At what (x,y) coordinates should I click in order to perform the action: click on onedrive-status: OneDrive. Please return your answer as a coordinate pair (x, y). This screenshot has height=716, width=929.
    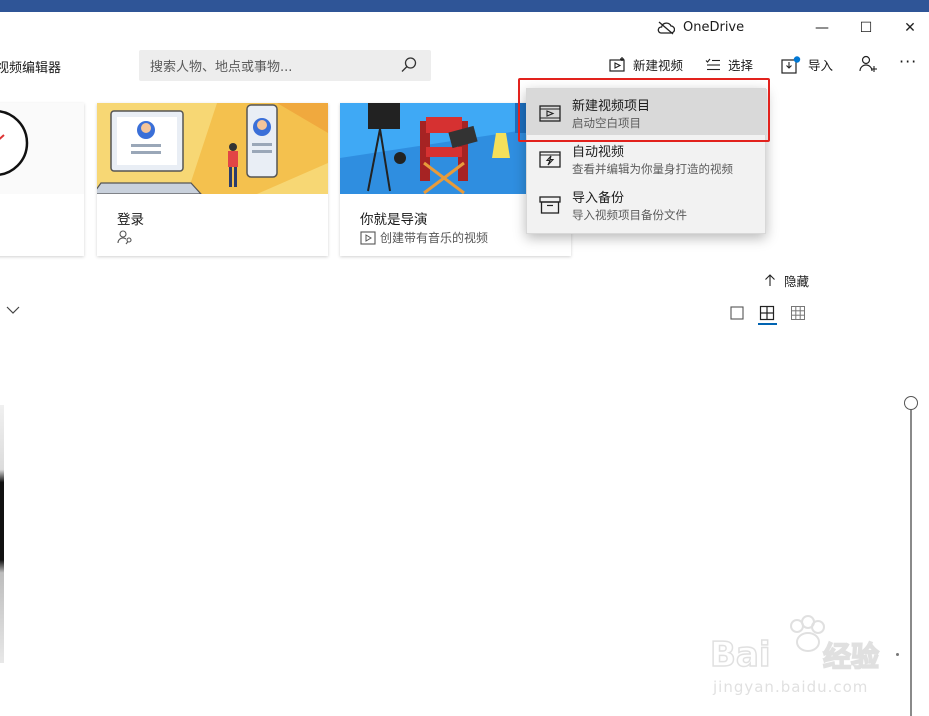
    Looking at the image, I should click on (700, 27).